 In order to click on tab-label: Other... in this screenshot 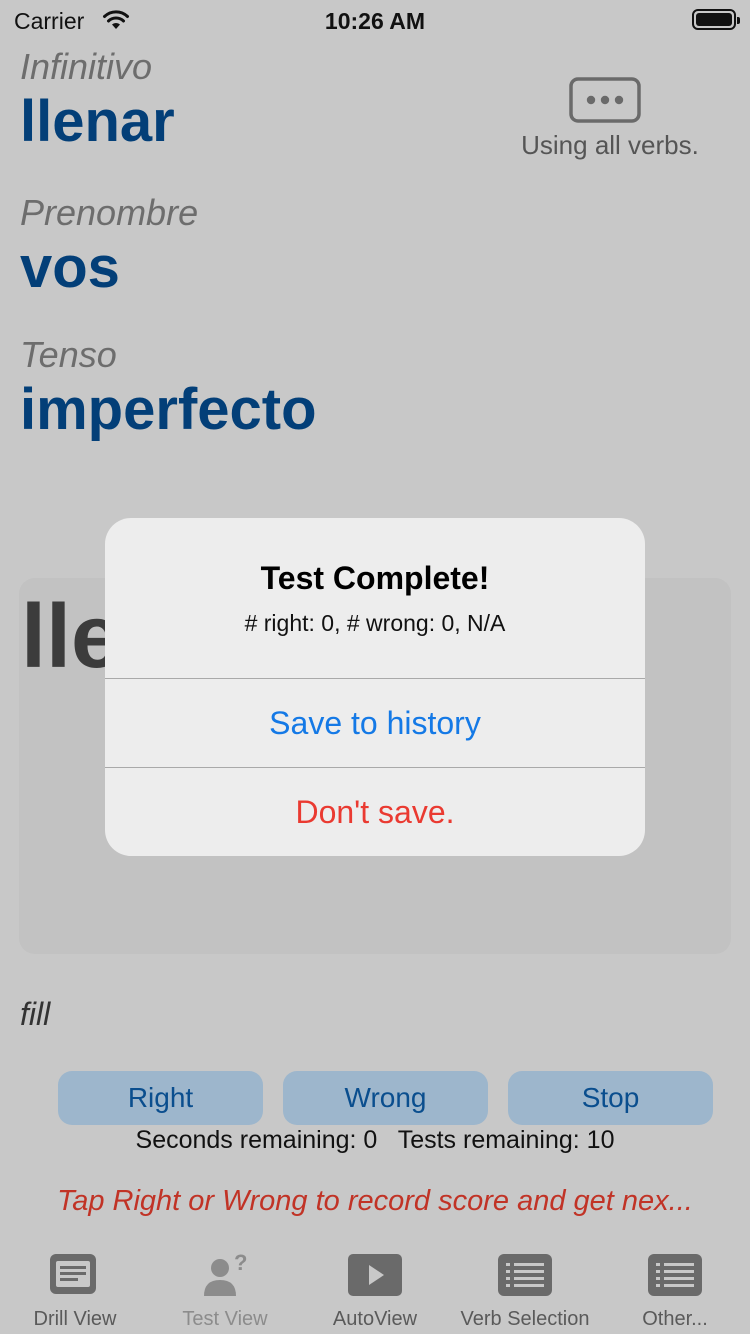, I will do `click(675, 1319)`.